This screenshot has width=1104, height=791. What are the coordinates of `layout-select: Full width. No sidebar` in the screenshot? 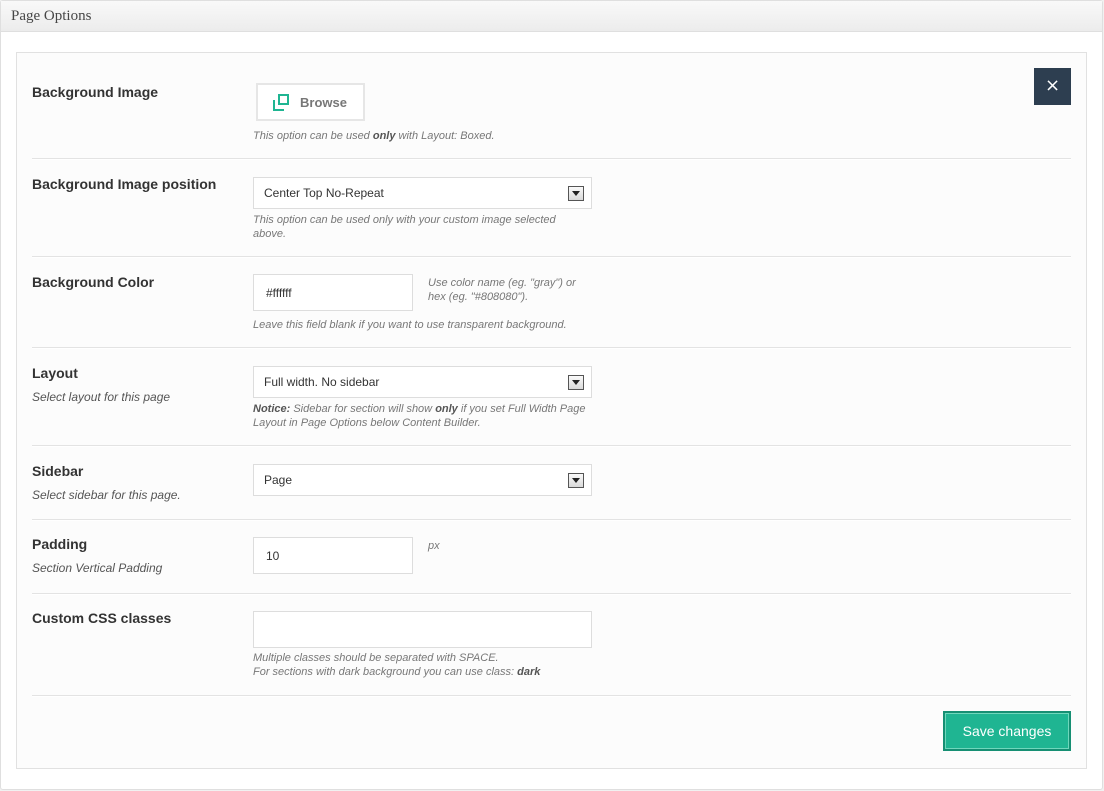 It's located at (422, 382).